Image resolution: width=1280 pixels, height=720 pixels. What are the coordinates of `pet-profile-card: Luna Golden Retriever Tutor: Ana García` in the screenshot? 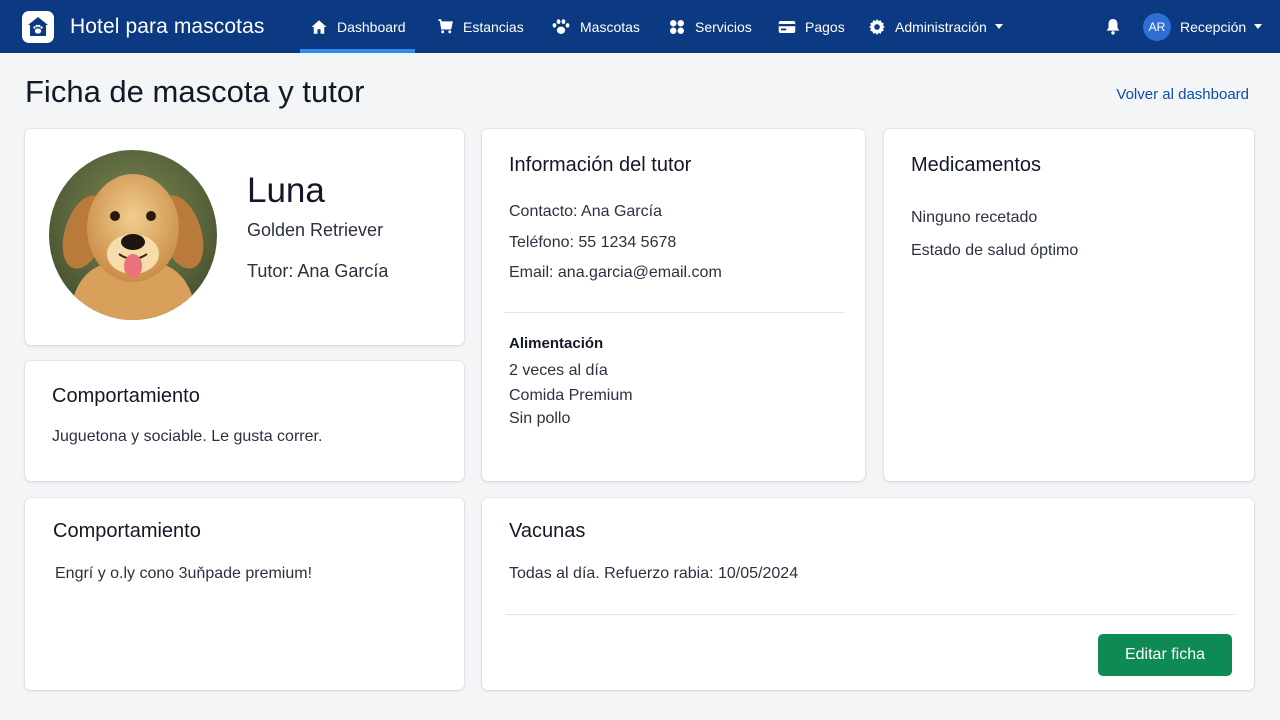 It's located at (244, 237).